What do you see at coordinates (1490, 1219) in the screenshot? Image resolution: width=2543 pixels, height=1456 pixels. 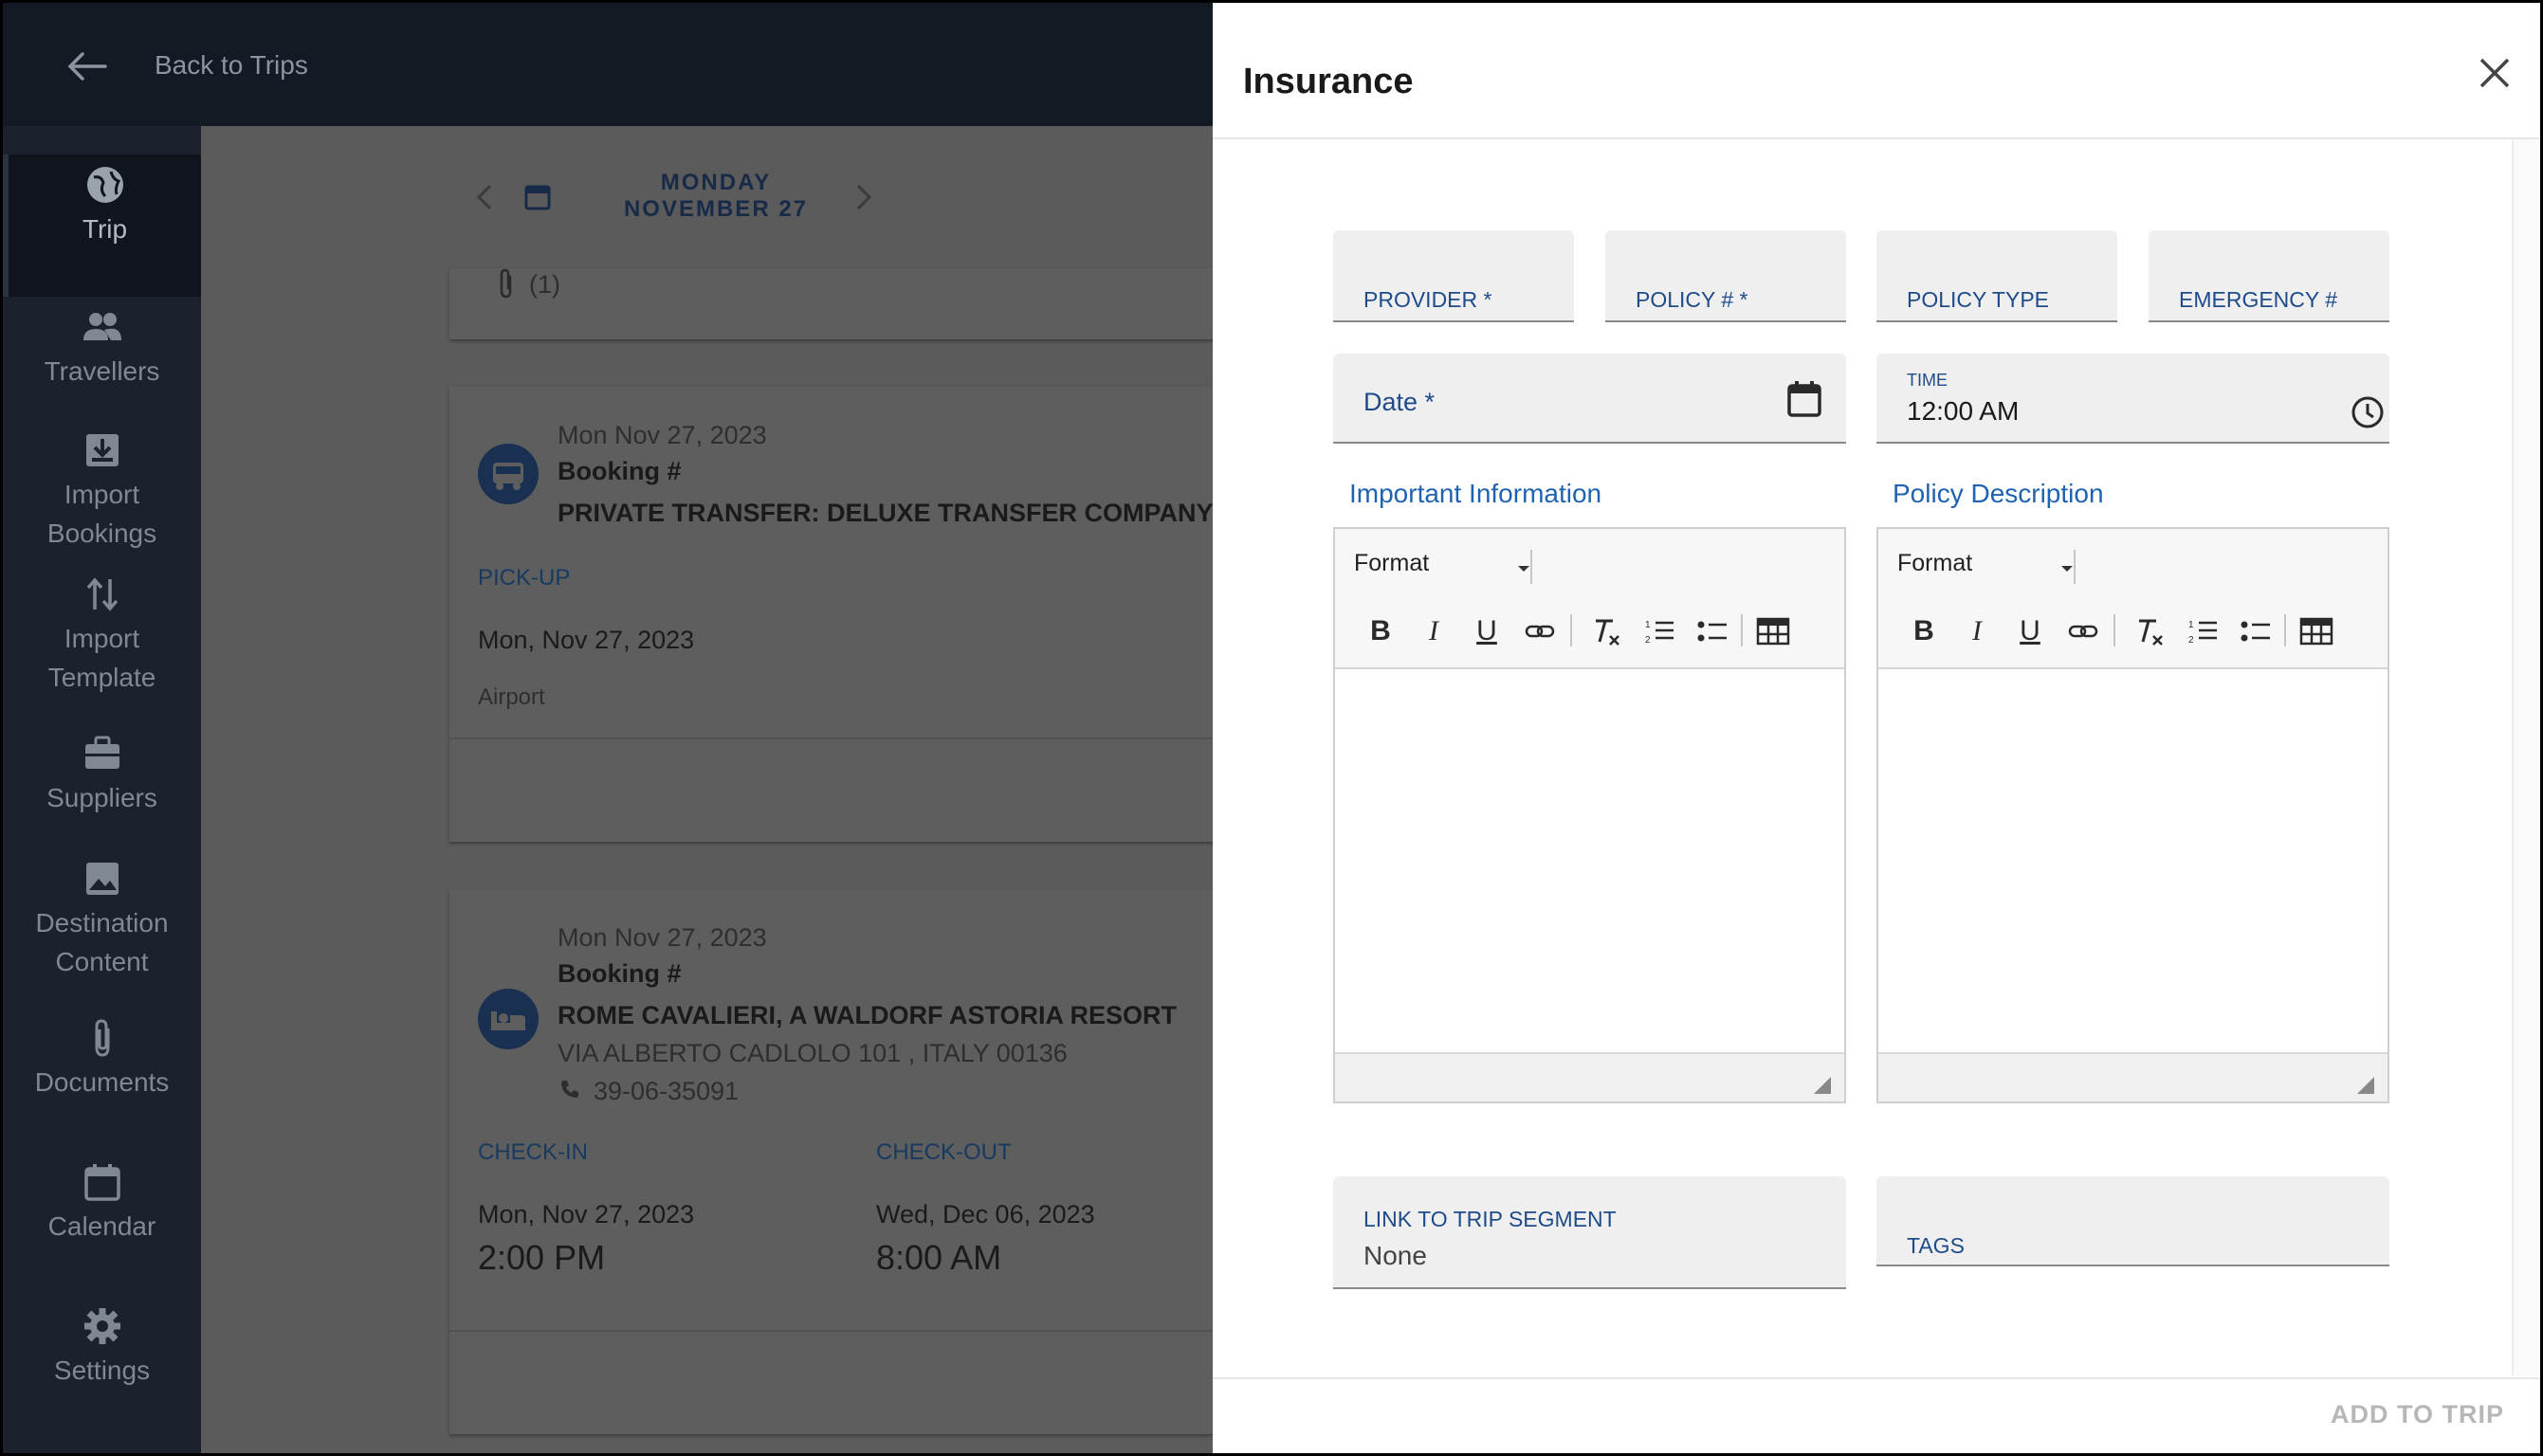 I see `link-label: LINK TO TRIP SEGMENT` at bounding box center [1490, 1219].